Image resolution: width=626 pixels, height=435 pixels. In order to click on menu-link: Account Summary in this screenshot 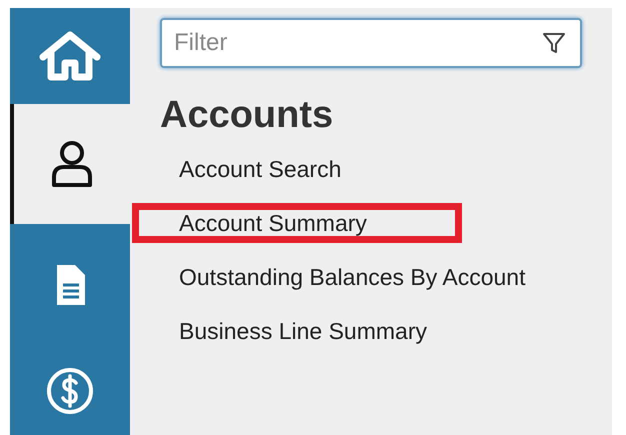, I will do `click(297, 223)`.